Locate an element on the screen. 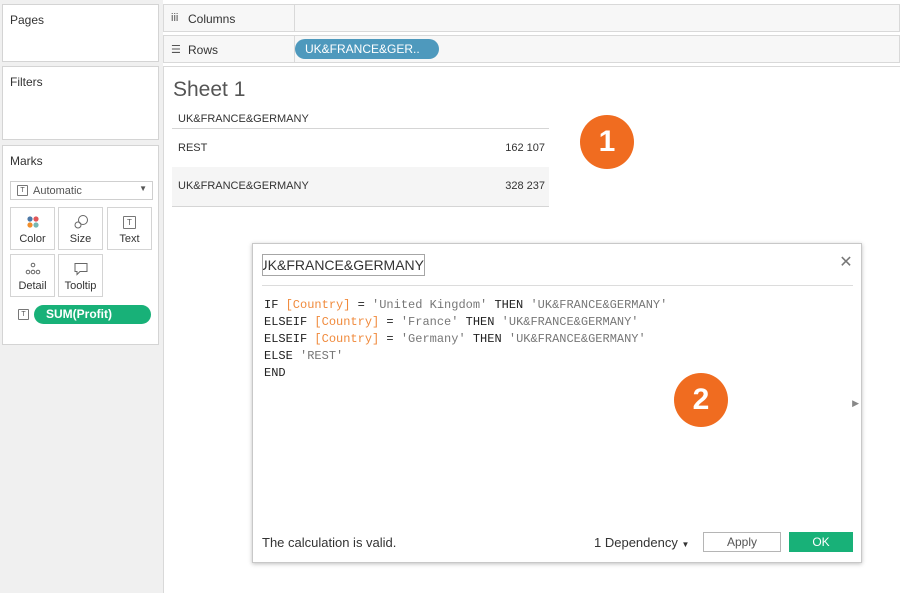 This screenshot has width=900, height=593. text-button: T Text is located at coordinates (129, 228).